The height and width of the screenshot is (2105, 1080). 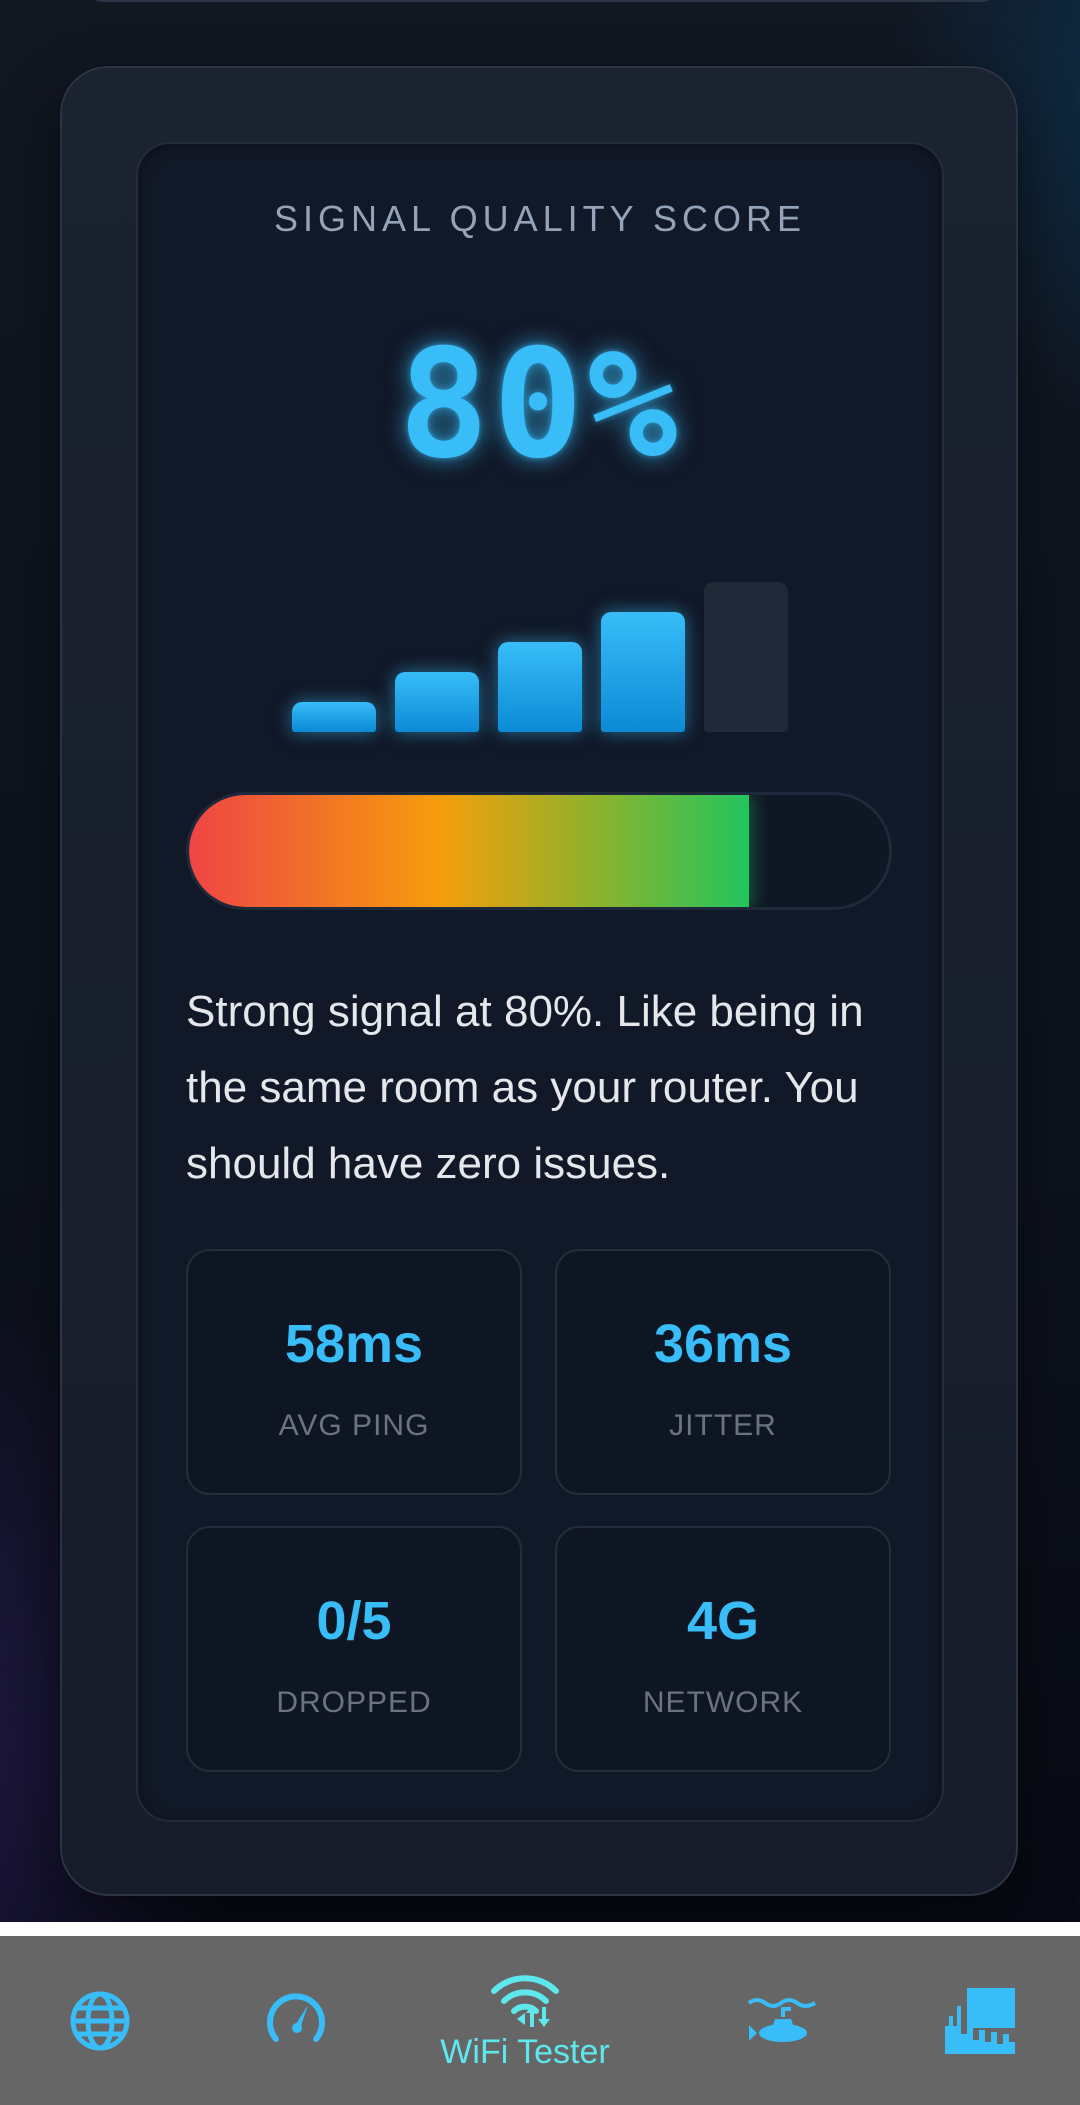 I want to click on quality-progress-bar, so click(x=539, y=851).